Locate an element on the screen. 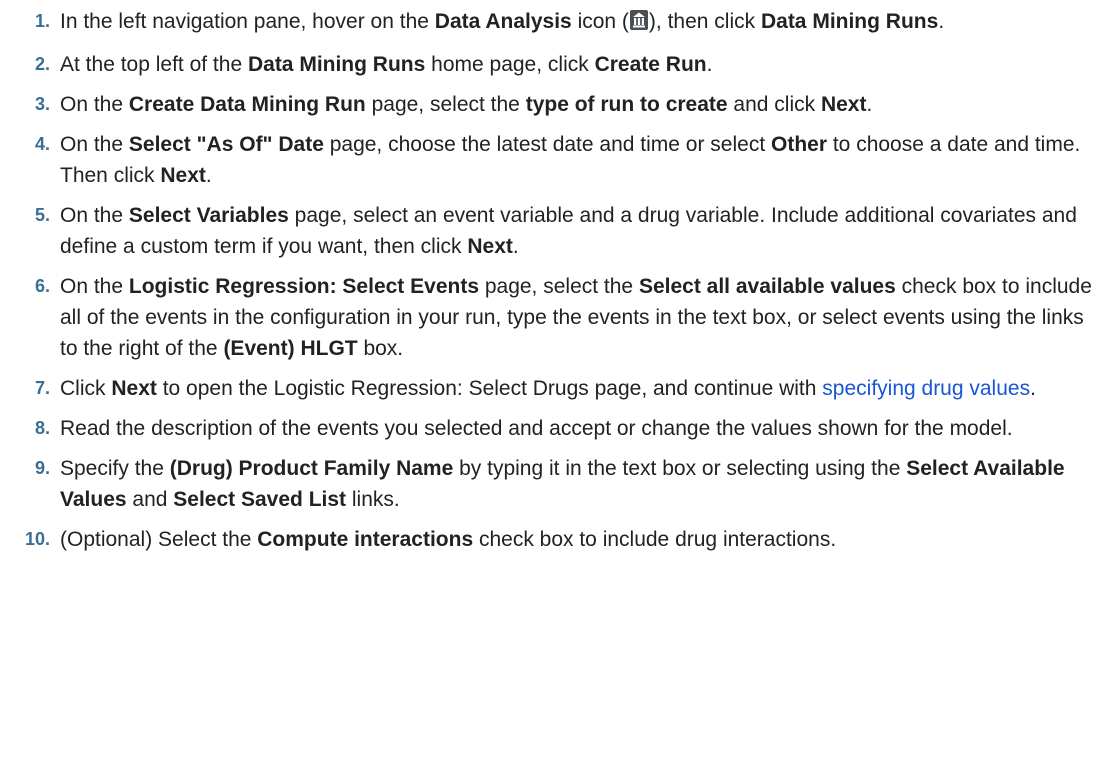  ui-term: Select "As Of" Date is located at coordinates (226, 144).